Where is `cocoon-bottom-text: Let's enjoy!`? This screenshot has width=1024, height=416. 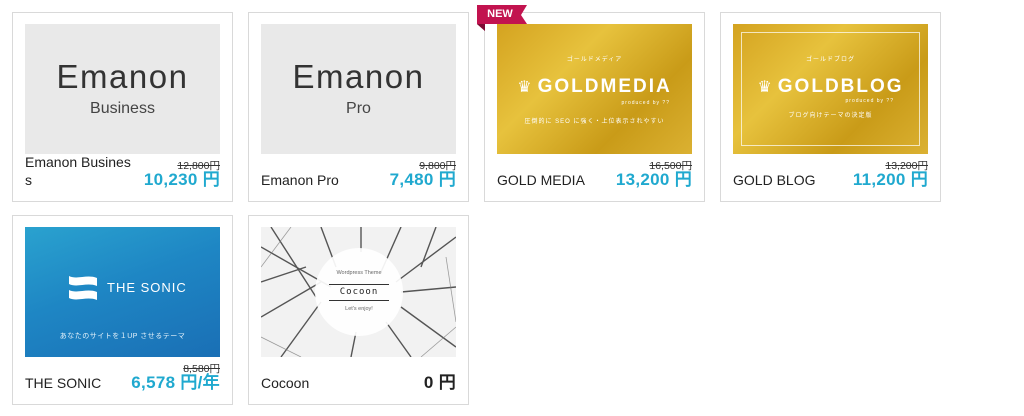
cocoon-bottom-text: Let's enjoy! is located at coordinates (359, 309).